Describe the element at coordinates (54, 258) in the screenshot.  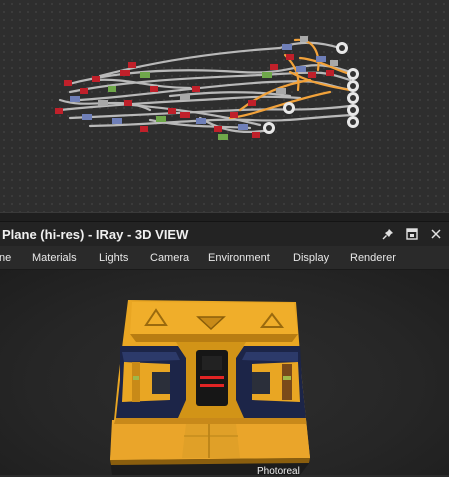
I see `menu-item-materials: Materials` at that location.